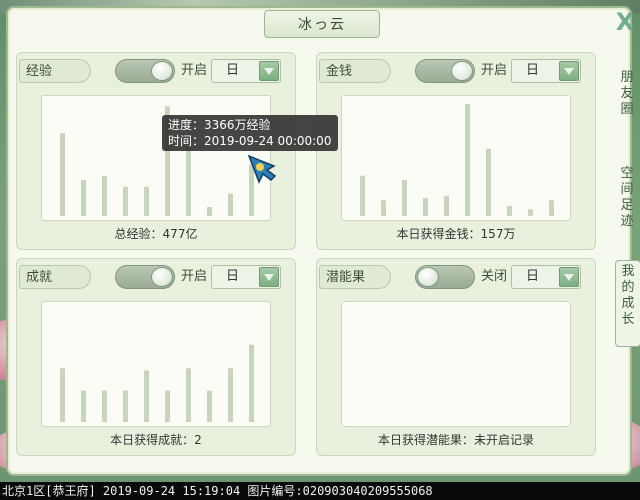  What do you see at coordinates (445, 277) in the screenshot?
I see `toggle-pot` at bounding box center [445, 277].